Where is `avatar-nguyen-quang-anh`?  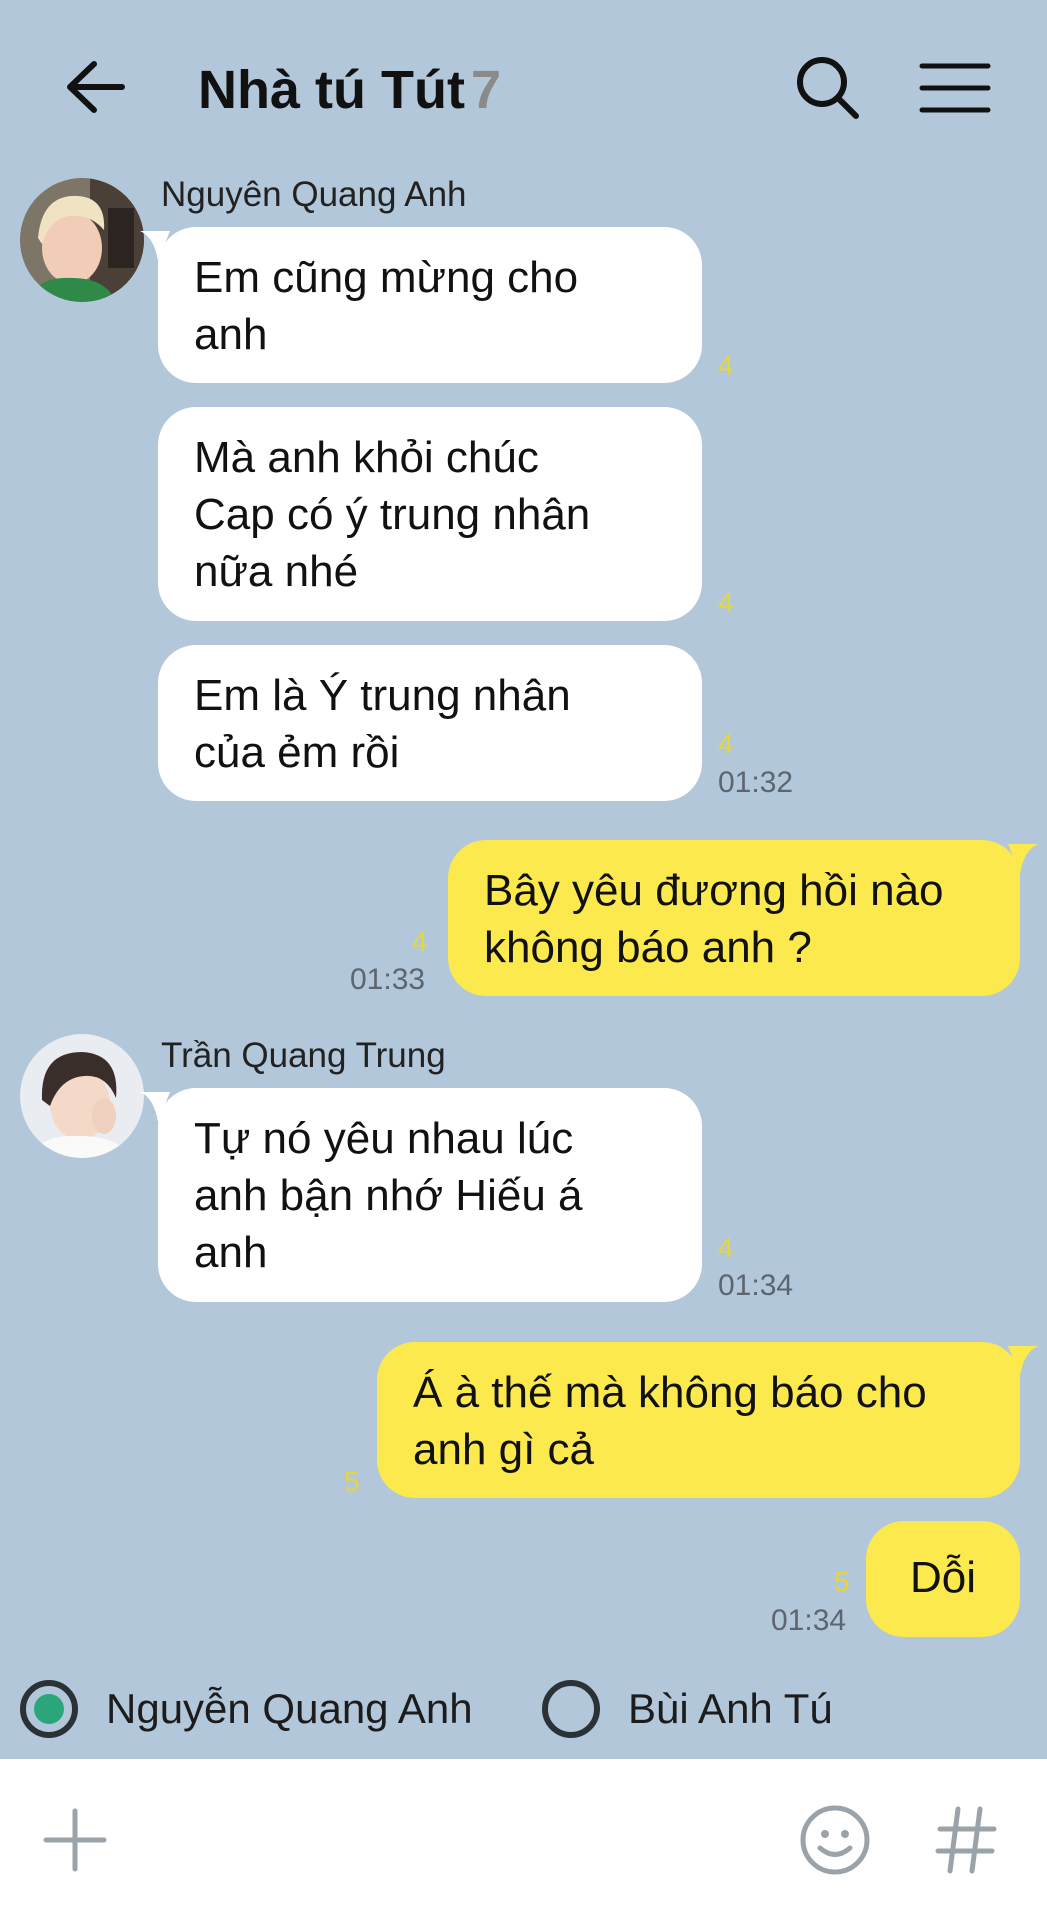
avatar-nguyen-quang-anh is located at coordinates (82, 240).